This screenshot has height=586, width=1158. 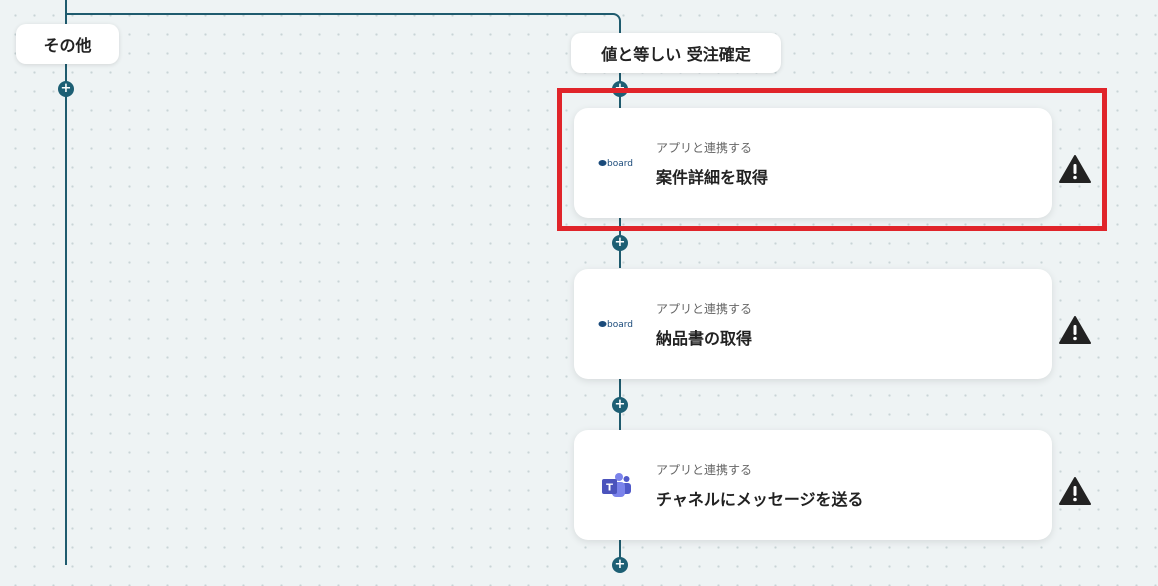 What do you see at coordinates (620, 243) in the screenshot?
I see `add-step-button-1: +` at bounding box center [620, 243].